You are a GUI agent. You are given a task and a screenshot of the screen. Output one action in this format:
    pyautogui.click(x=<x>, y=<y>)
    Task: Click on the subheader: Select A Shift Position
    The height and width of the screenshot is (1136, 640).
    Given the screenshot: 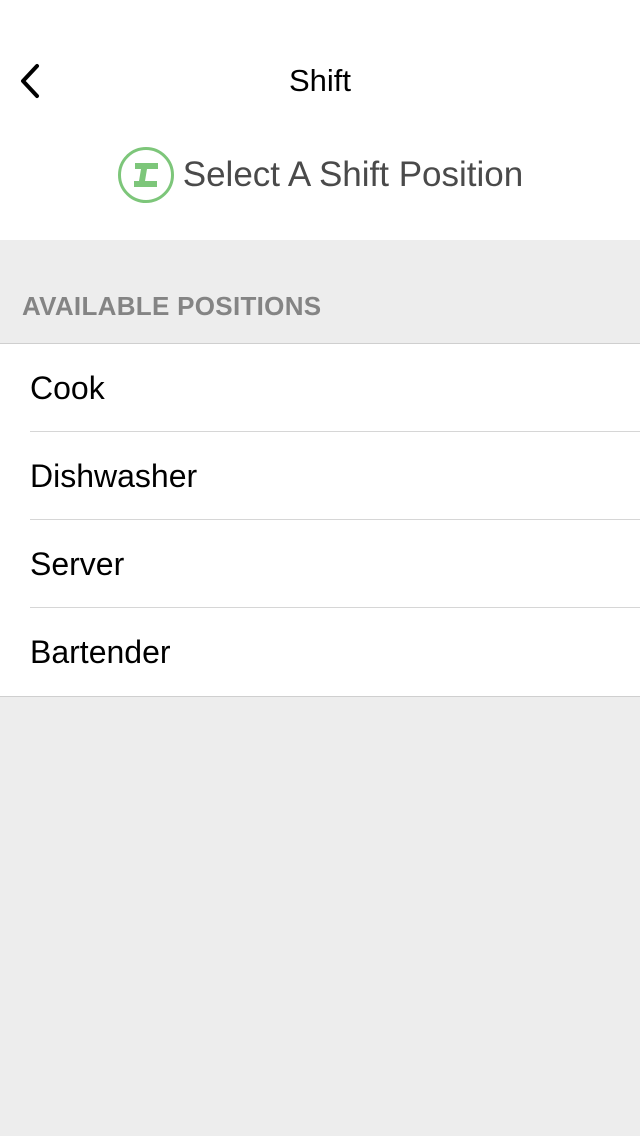 What is the action you would take?
    pyautogui.click(x=320, y=175)
    